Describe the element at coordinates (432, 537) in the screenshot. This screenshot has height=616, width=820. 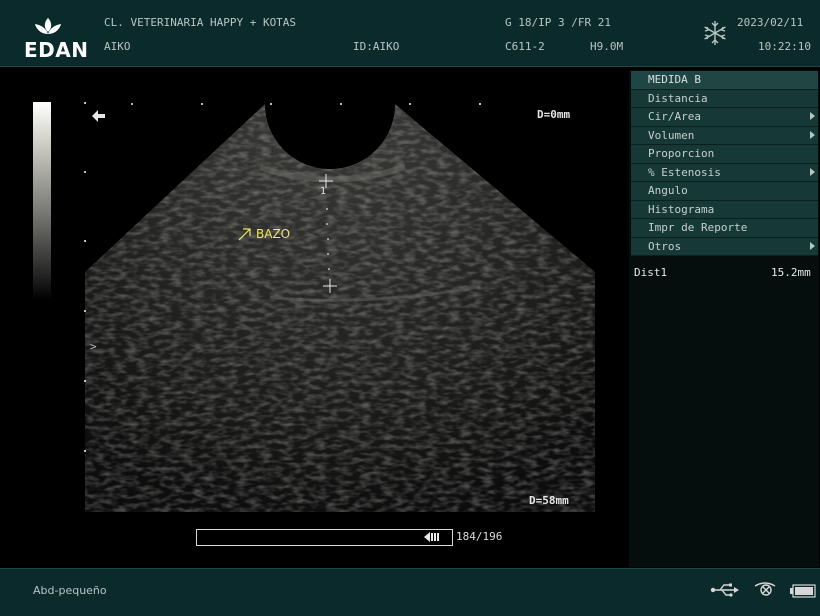
I see `cine-playback-icon` at that location.